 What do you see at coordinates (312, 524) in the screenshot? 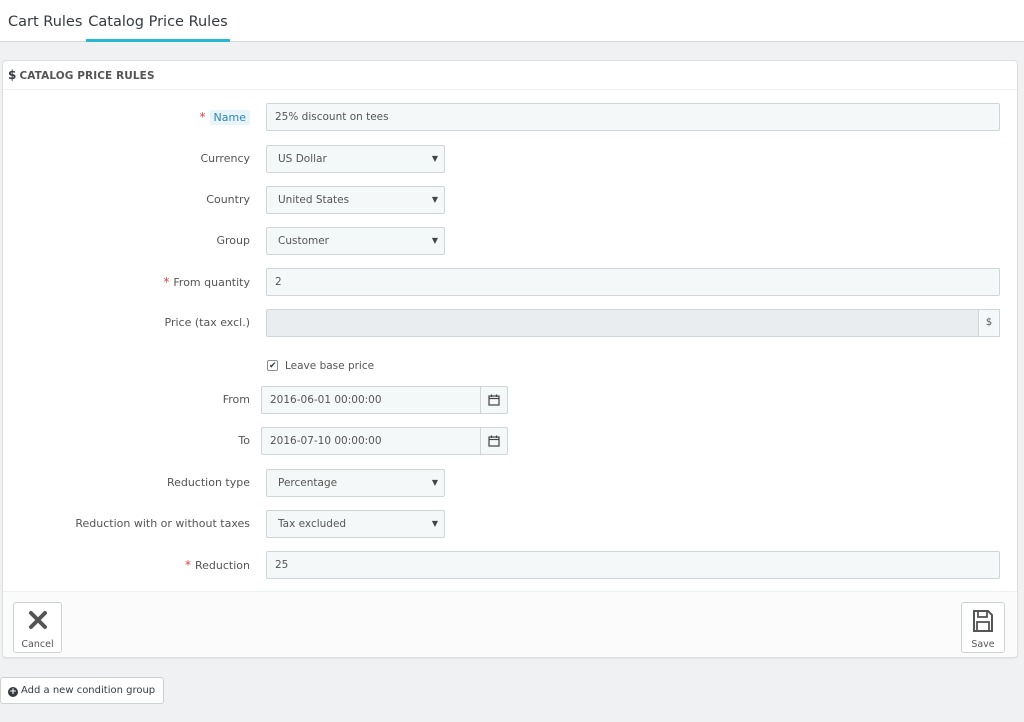
I see `reduction-taxes-value: Tax excluded` at bounding box center [312, 524].